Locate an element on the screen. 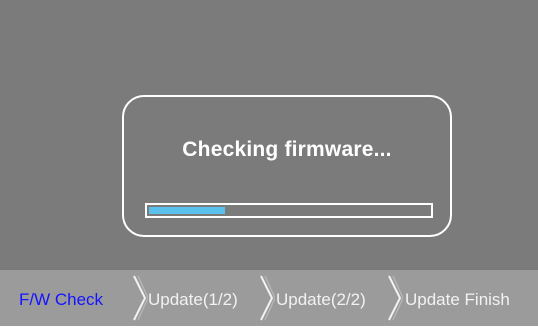 The image size is (538, 332). progress-fill is located at coordinates (187, 210).